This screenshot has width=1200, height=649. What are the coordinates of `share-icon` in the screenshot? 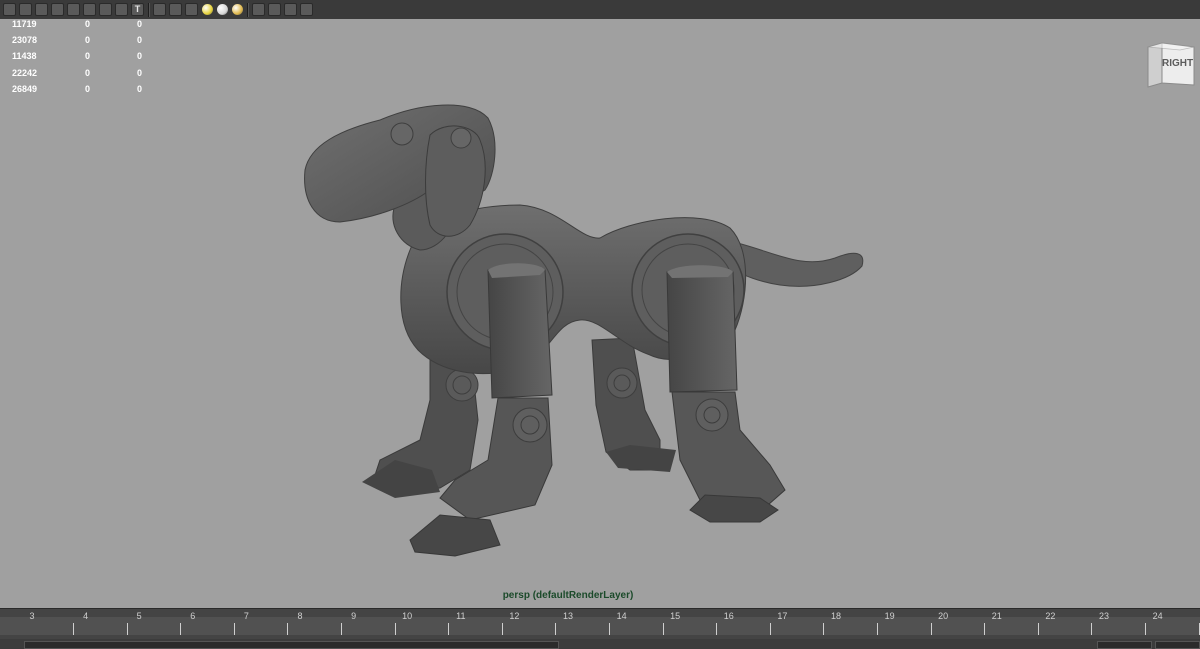 It's located at (306, 9).